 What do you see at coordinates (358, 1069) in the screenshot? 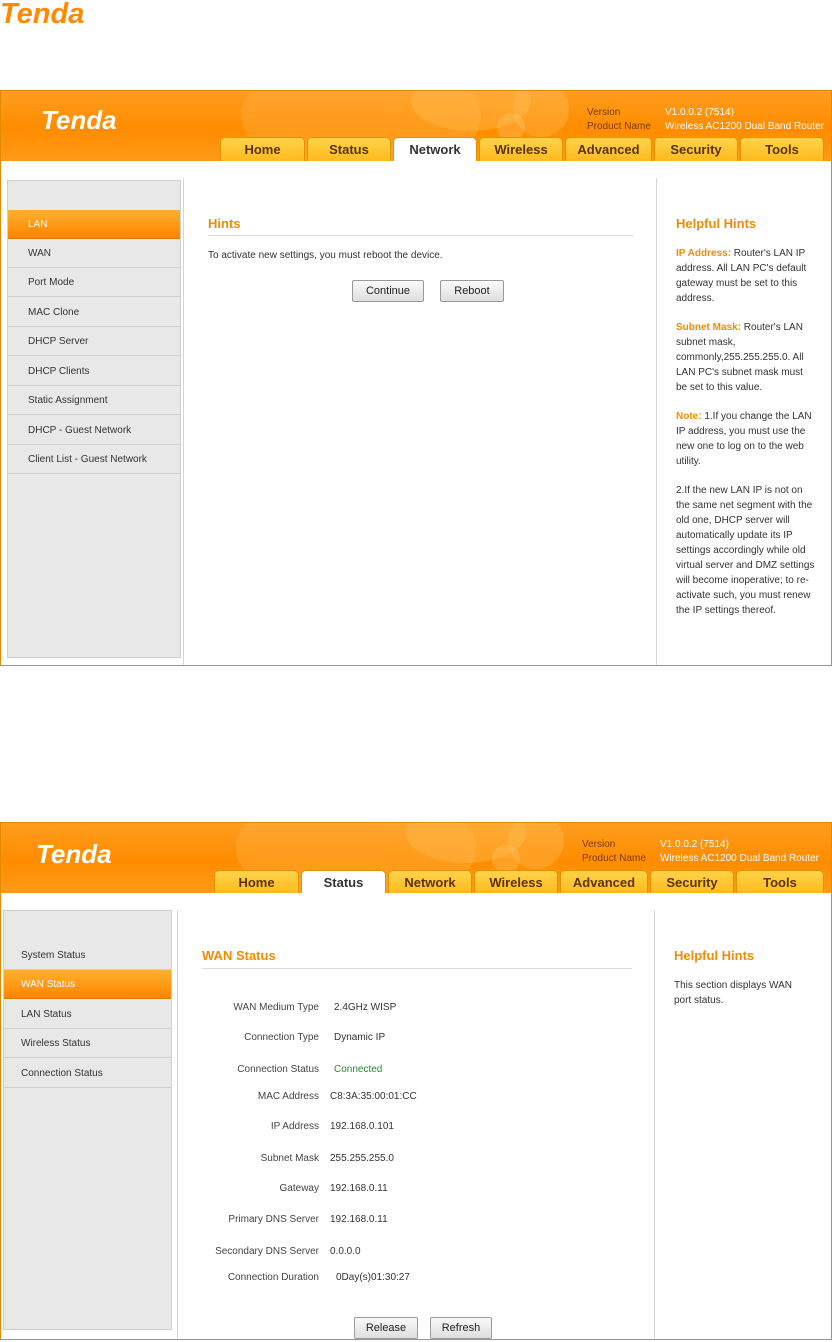
I see `status-badge: Connected` at bounding box center [358, 1069].